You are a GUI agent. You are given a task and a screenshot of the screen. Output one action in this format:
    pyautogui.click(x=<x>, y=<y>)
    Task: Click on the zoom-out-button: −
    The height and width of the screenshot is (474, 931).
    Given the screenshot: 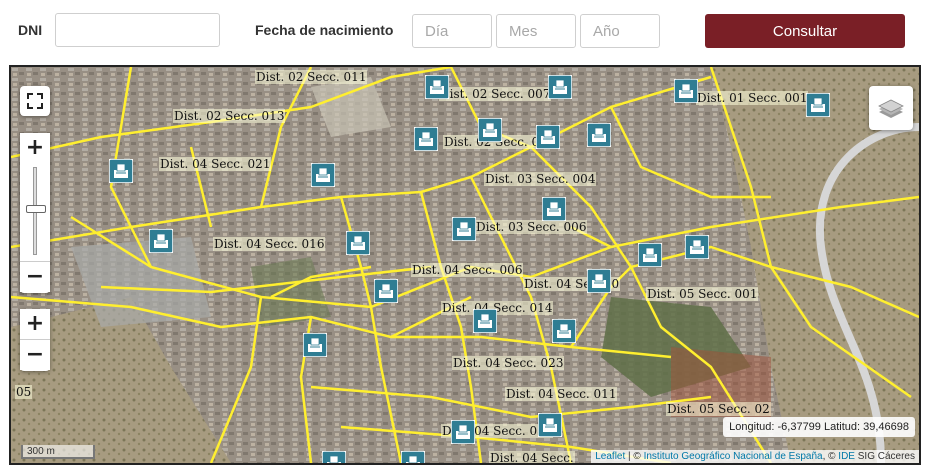 What is the action you would take?
    pyautogui.click(x=35, y=276)
    